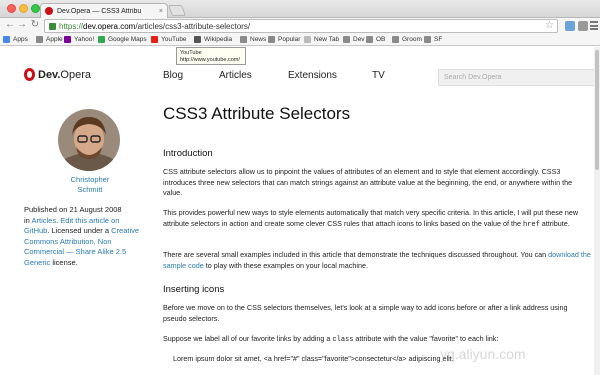  Describe the element at coordinates (57, 74) in the screenshot. I see `dev-opera-logo: Dev.Opera` at that location.